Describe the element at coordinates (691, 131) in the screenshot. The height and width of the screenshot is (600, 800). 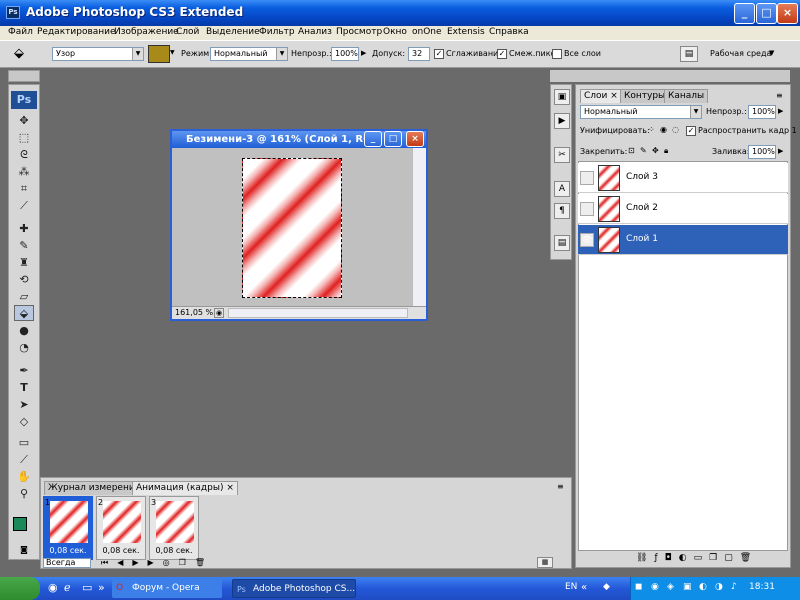
I see `propagate-checkbox: ✓` at that location.